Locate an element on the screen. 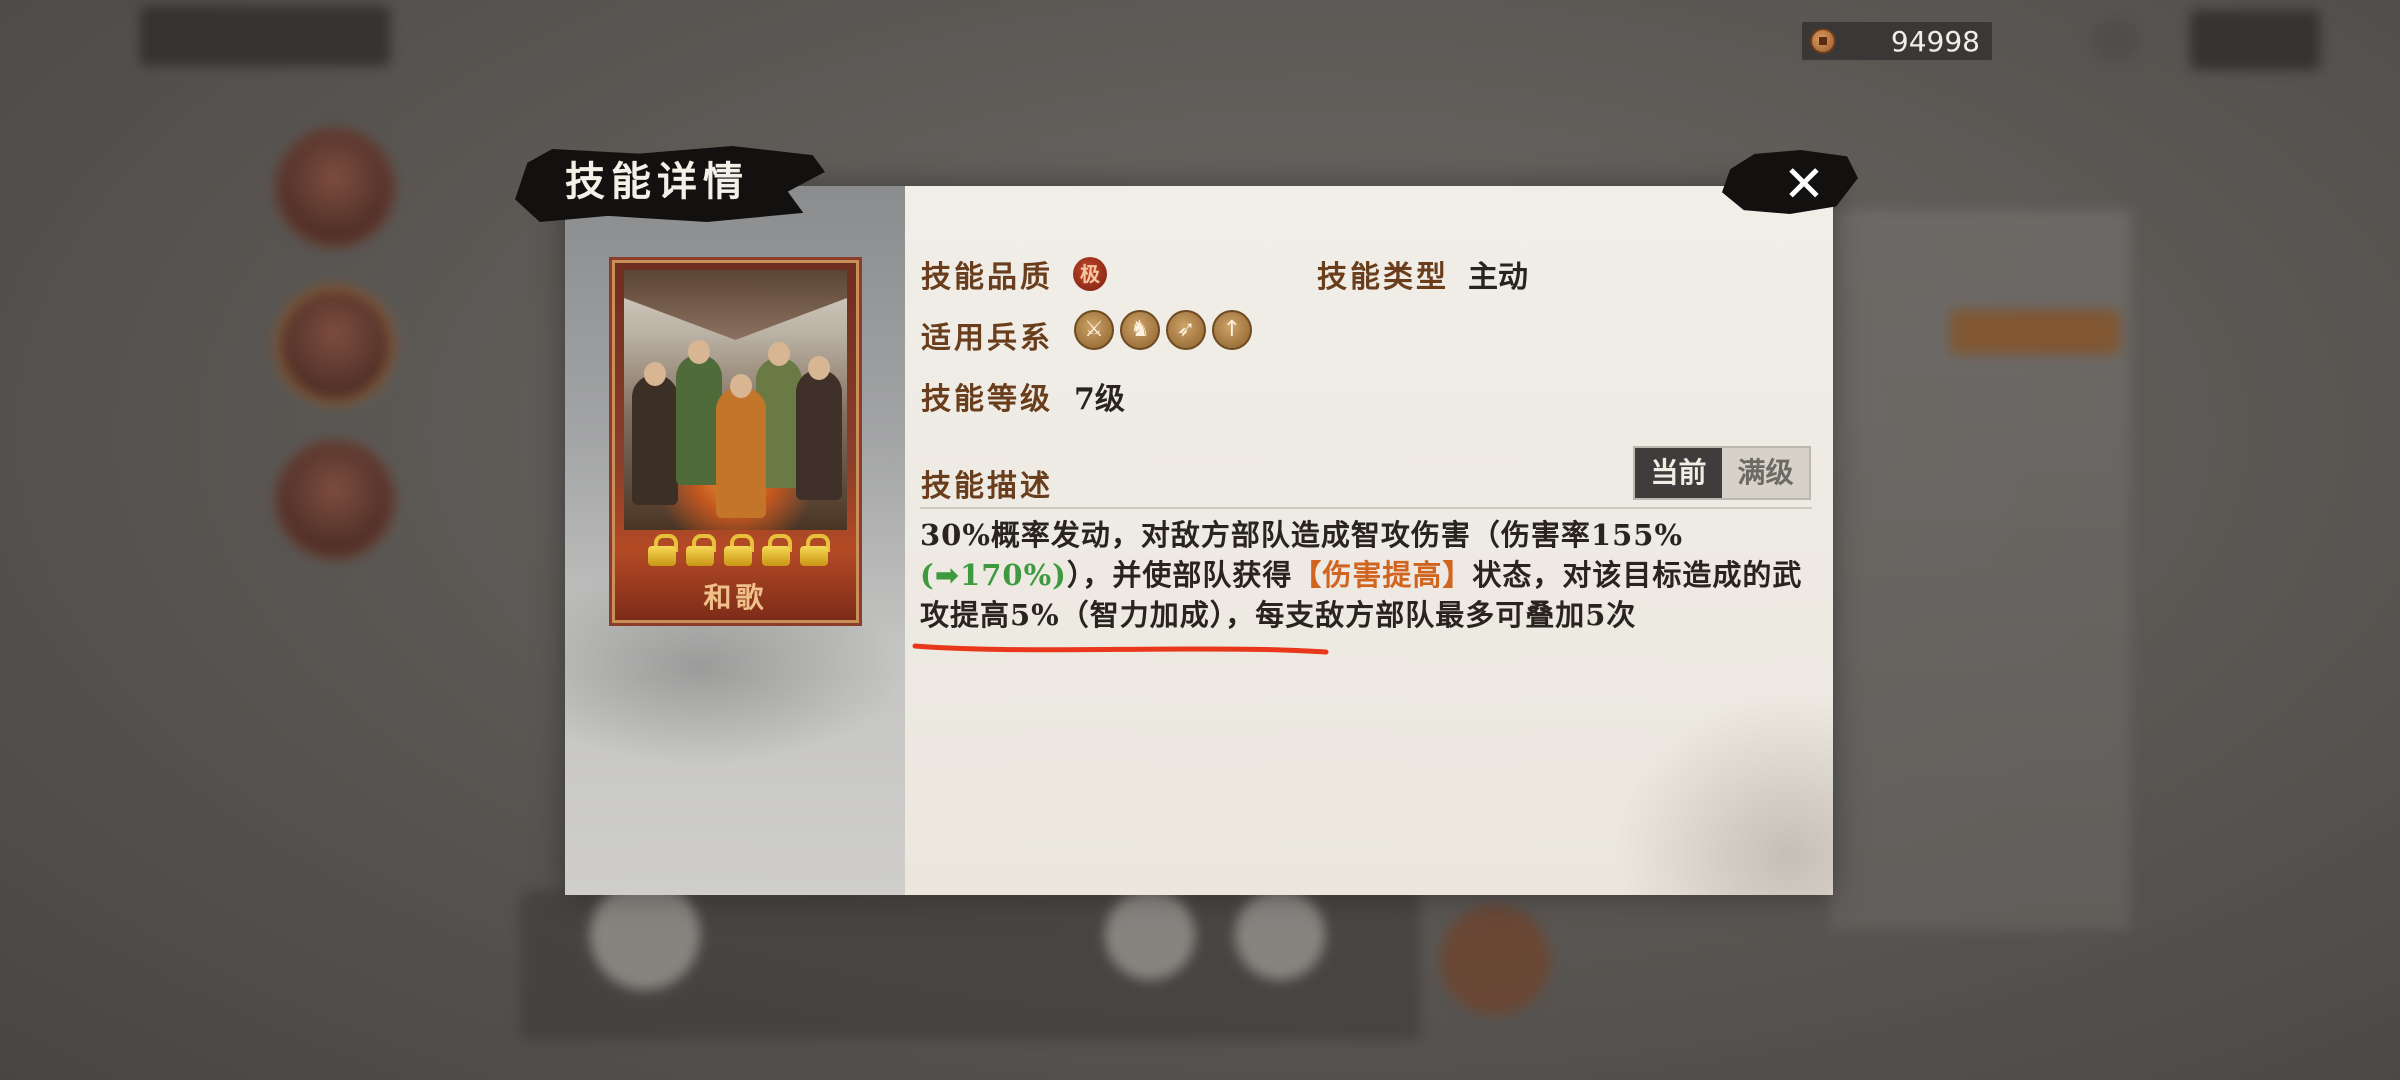  upgrade-value: 170%) is located at coordinates (1013, 575).